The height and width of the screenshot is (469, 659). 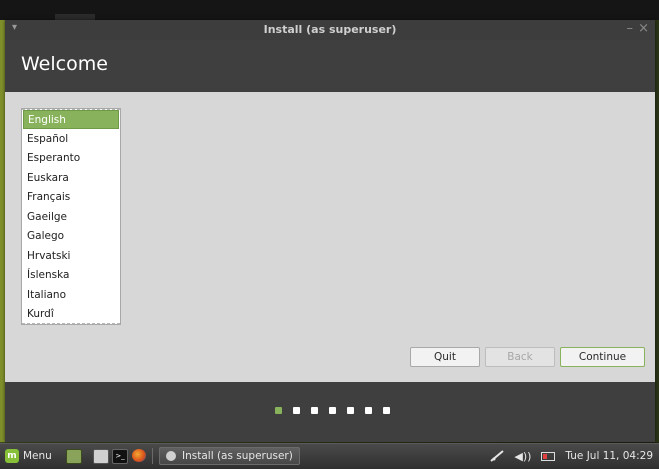 What do you see at coordinates (12, 456) in the screenshot?
I see `mint-logo-icon: m` at bounding box center [12, 456].